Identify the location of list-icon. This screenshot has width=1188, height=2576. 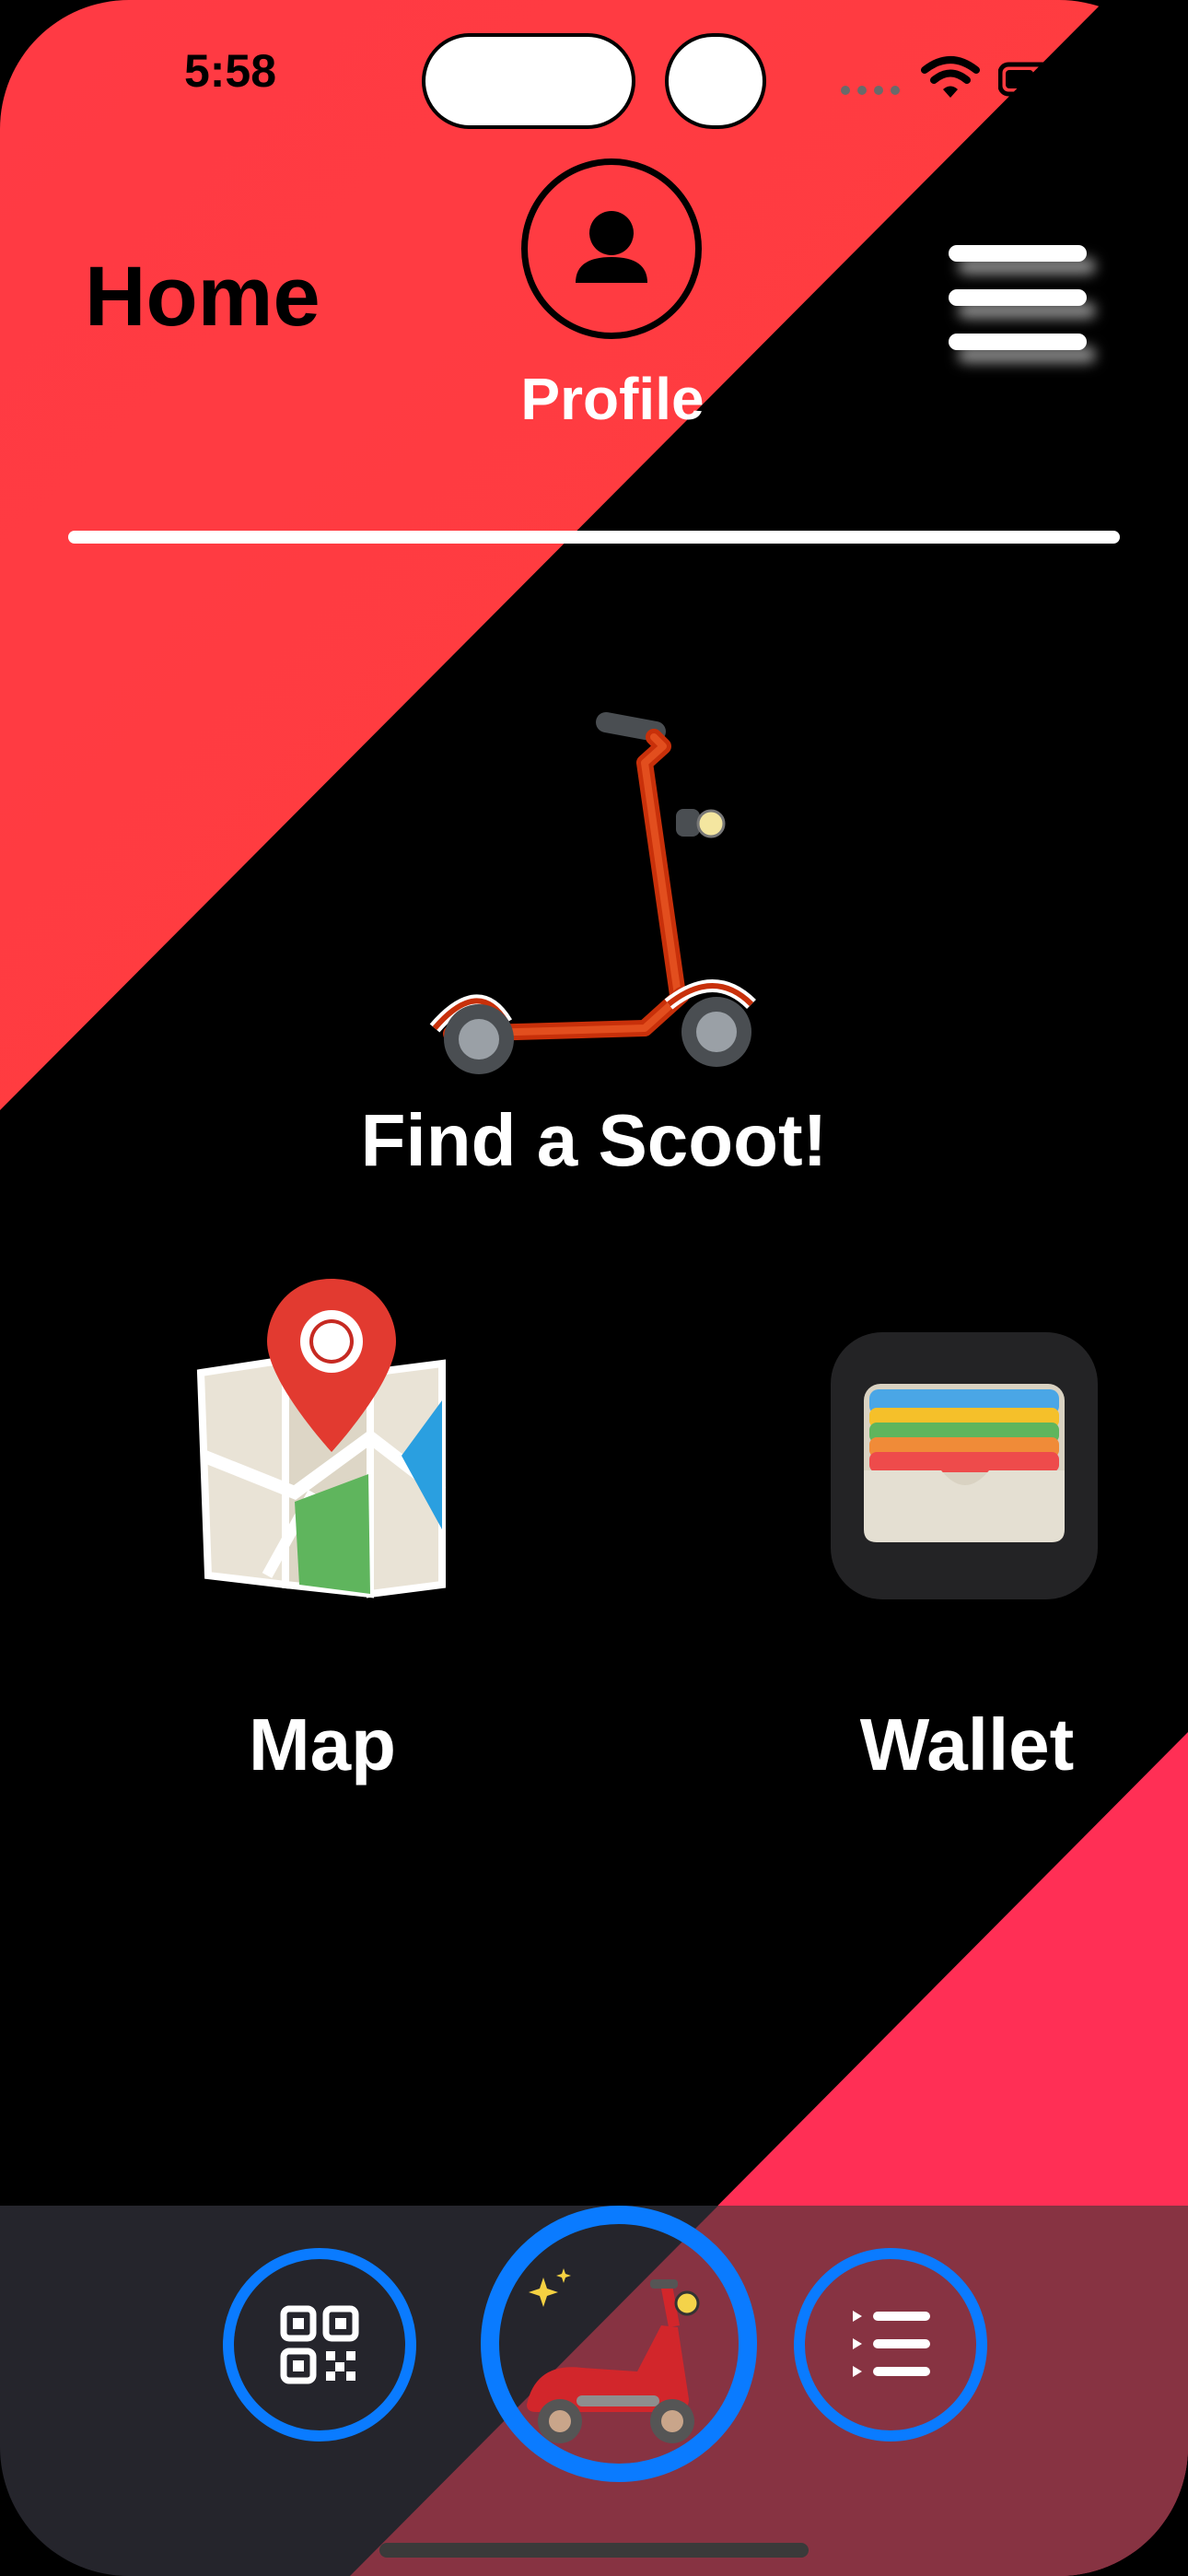
(891, 2344).